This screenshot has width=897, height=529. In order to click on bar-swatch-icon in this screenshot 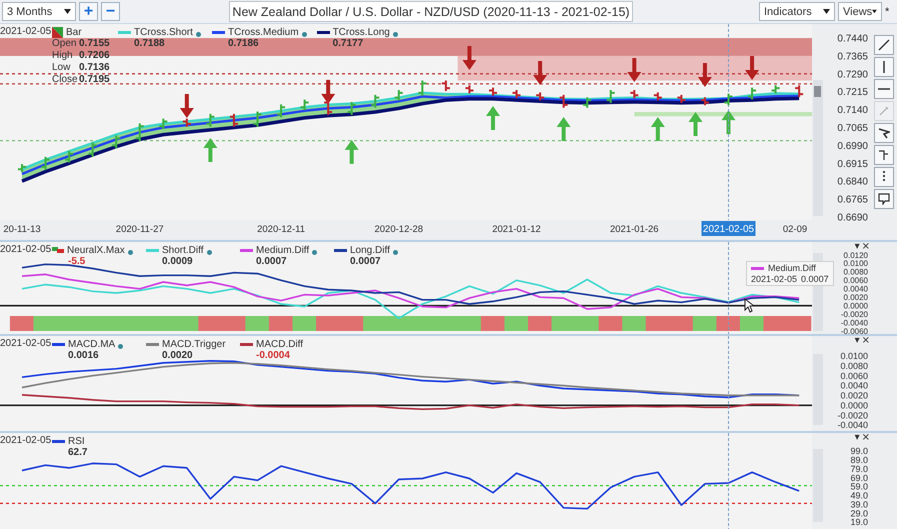, I will do `click(57, 32)`.